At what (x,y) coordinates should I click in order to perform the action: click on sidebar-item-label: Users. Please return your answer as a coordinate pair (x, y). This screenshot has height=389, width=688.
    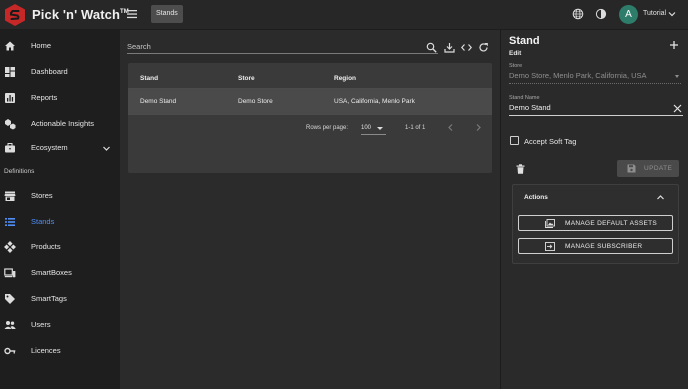
    Looking at the image, I should click on (41, 324).